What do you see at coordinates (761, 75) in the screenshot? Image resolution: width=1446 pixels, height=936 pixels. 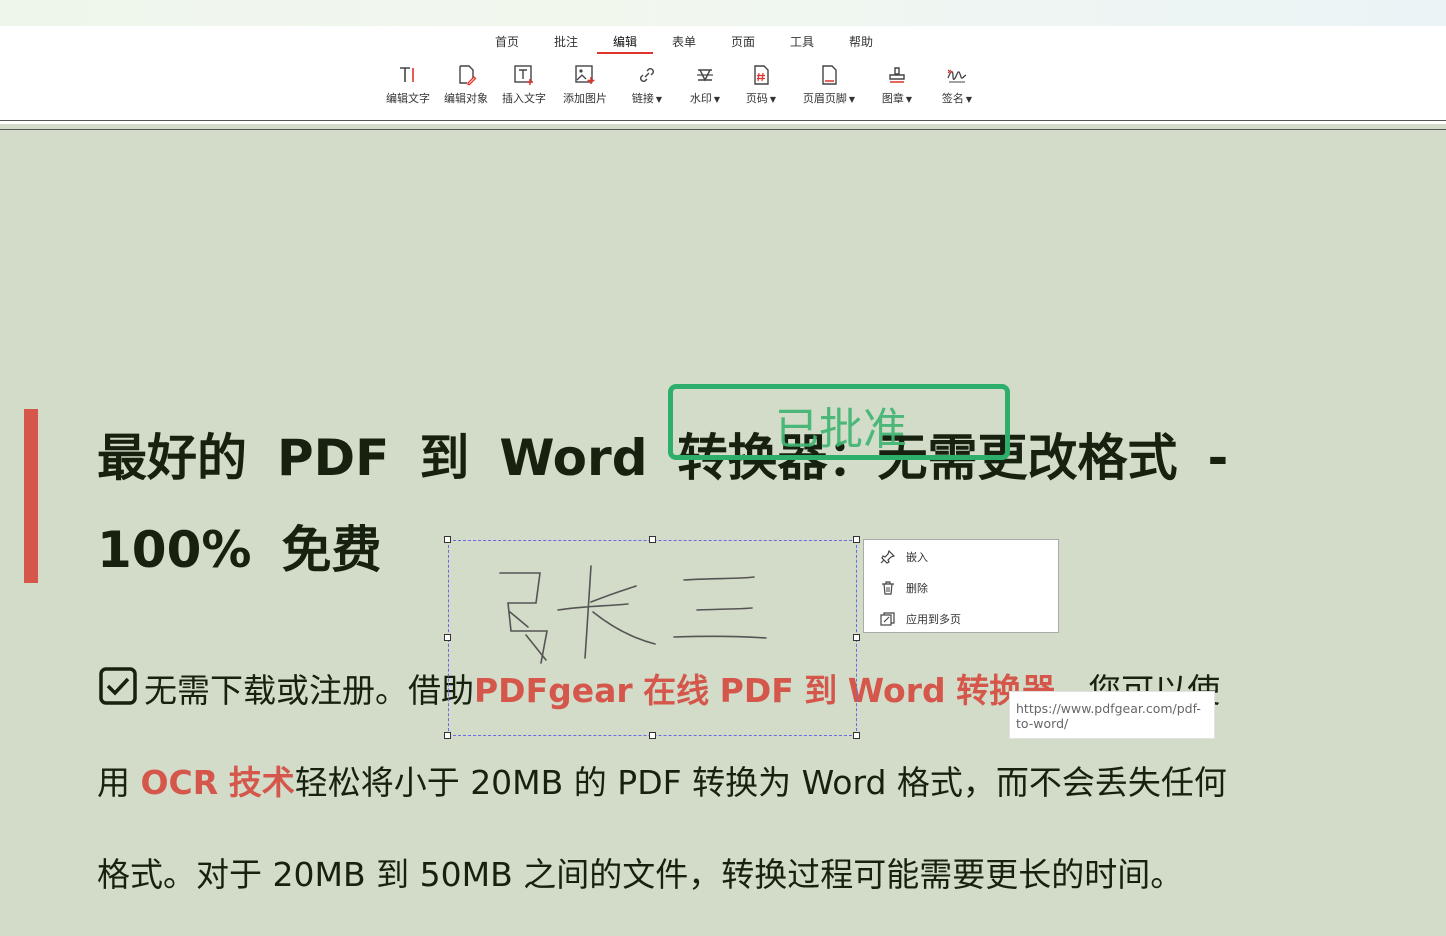 I see `page-number-icon` at bounding box center [761, 75].